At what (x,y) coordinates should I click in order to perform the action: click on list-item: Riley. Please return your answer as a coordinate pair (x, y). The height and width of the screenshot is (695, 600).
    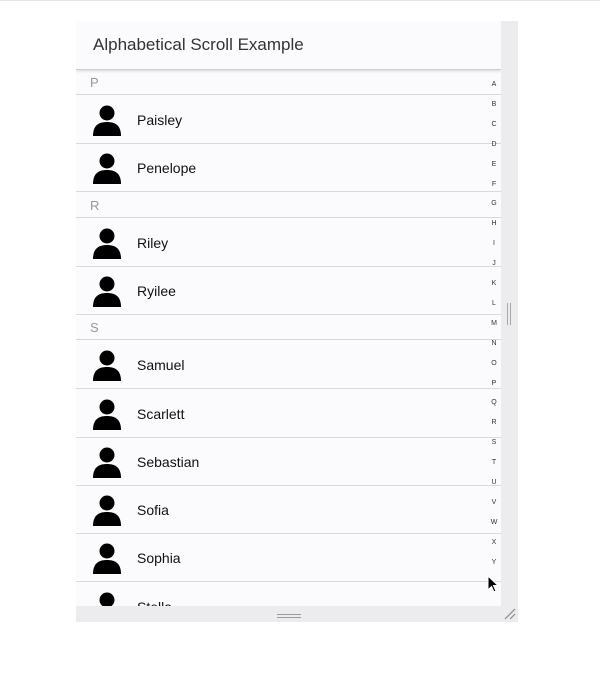
    Looking at the image, I should click on (288, 242).